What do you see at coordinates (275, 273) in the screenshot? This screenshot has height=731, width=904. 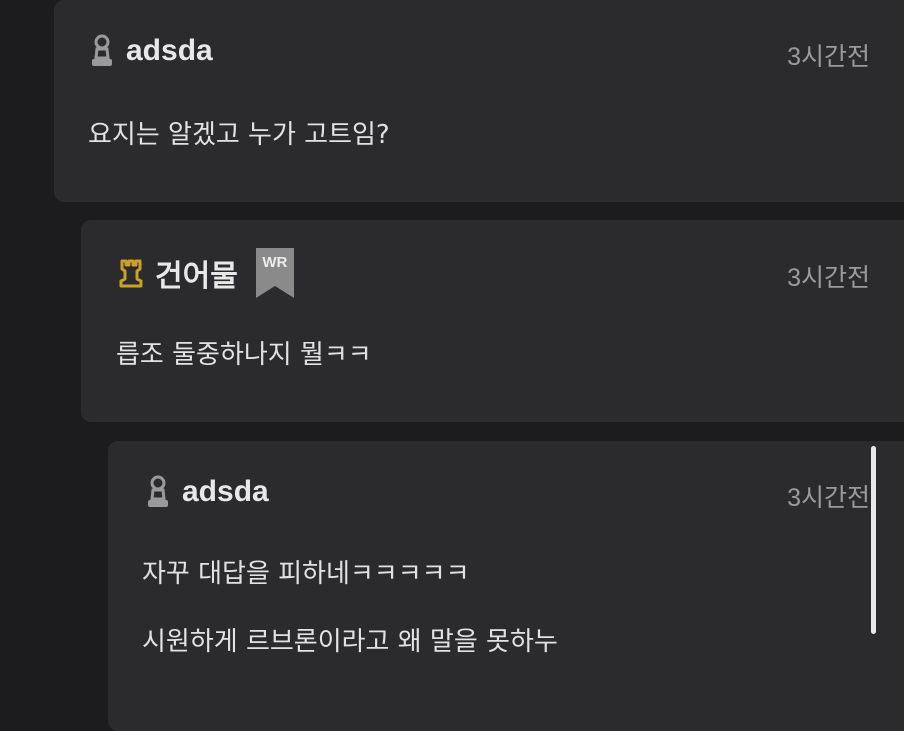 I see `wr-badge: WR` at bounding box center [275, 273].